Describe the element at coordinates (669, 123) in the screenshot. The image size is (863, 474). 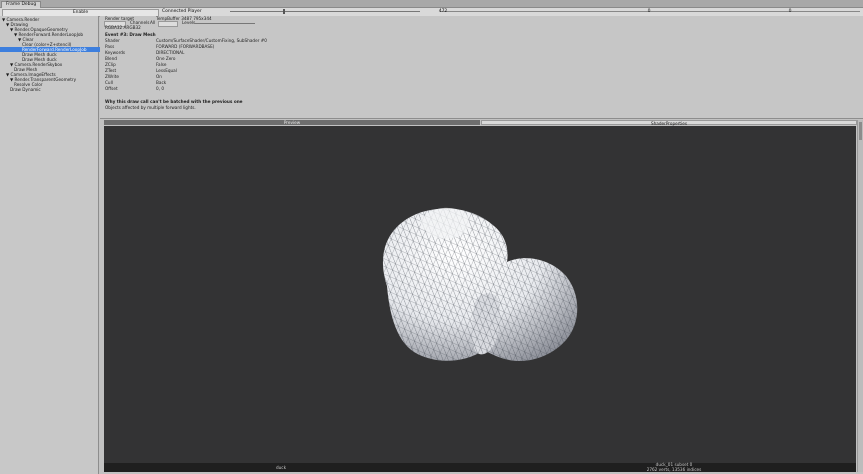
I see `tab-shader-properties: ShaderProperties` at that location.